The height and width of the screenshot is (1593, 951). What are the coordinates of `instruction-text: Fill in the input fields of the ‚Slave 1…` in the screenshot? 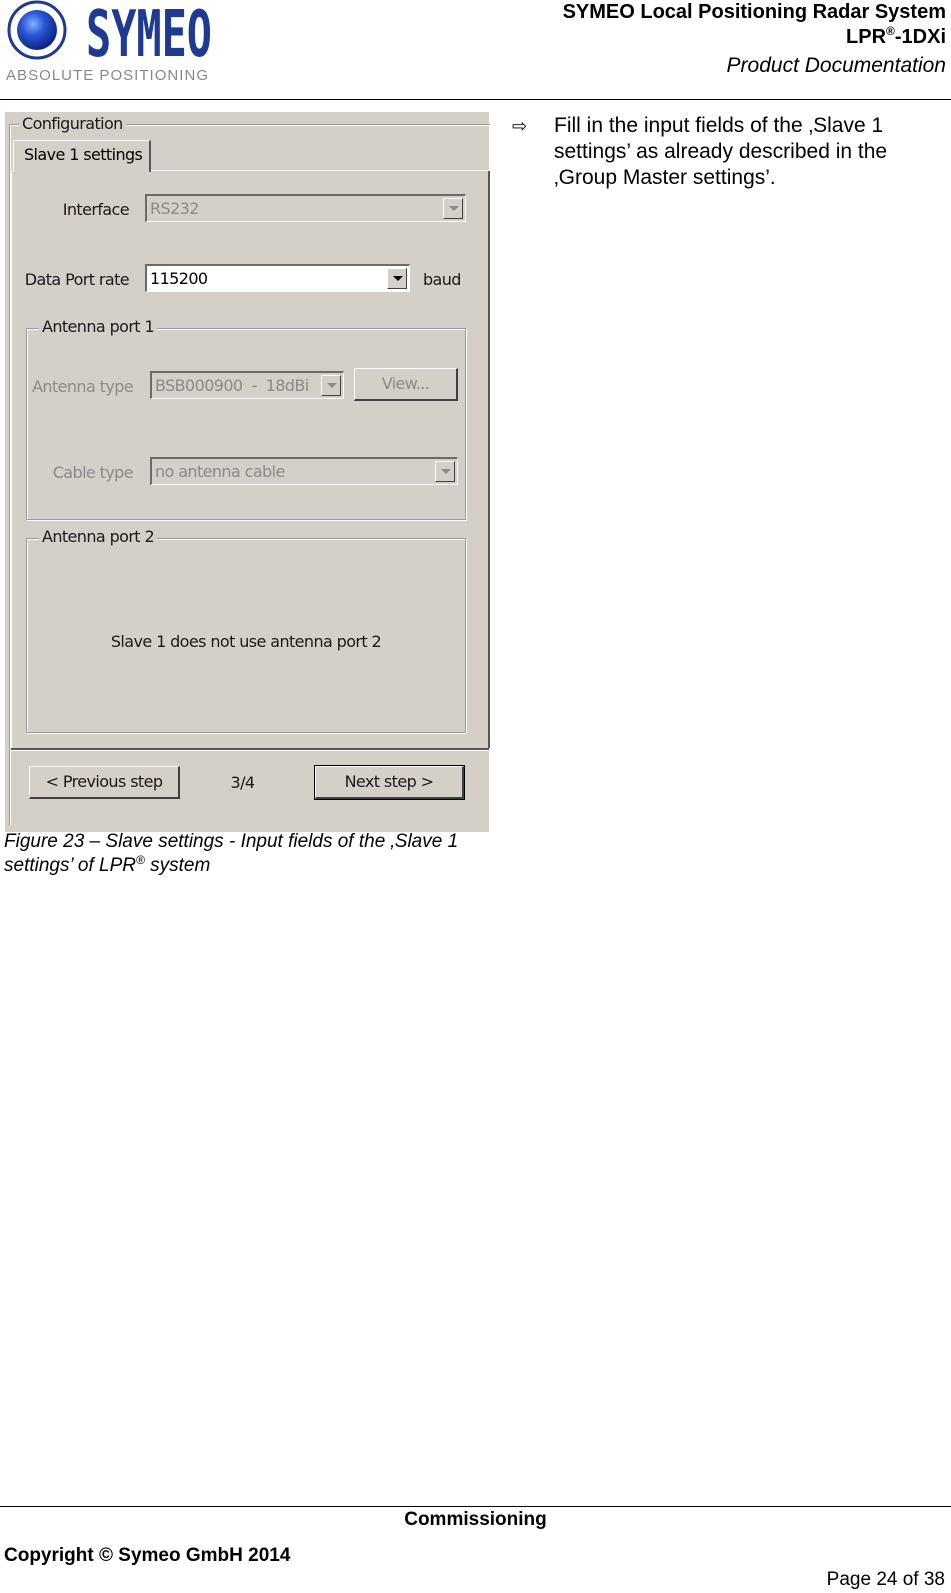 It's located at (721, 151).